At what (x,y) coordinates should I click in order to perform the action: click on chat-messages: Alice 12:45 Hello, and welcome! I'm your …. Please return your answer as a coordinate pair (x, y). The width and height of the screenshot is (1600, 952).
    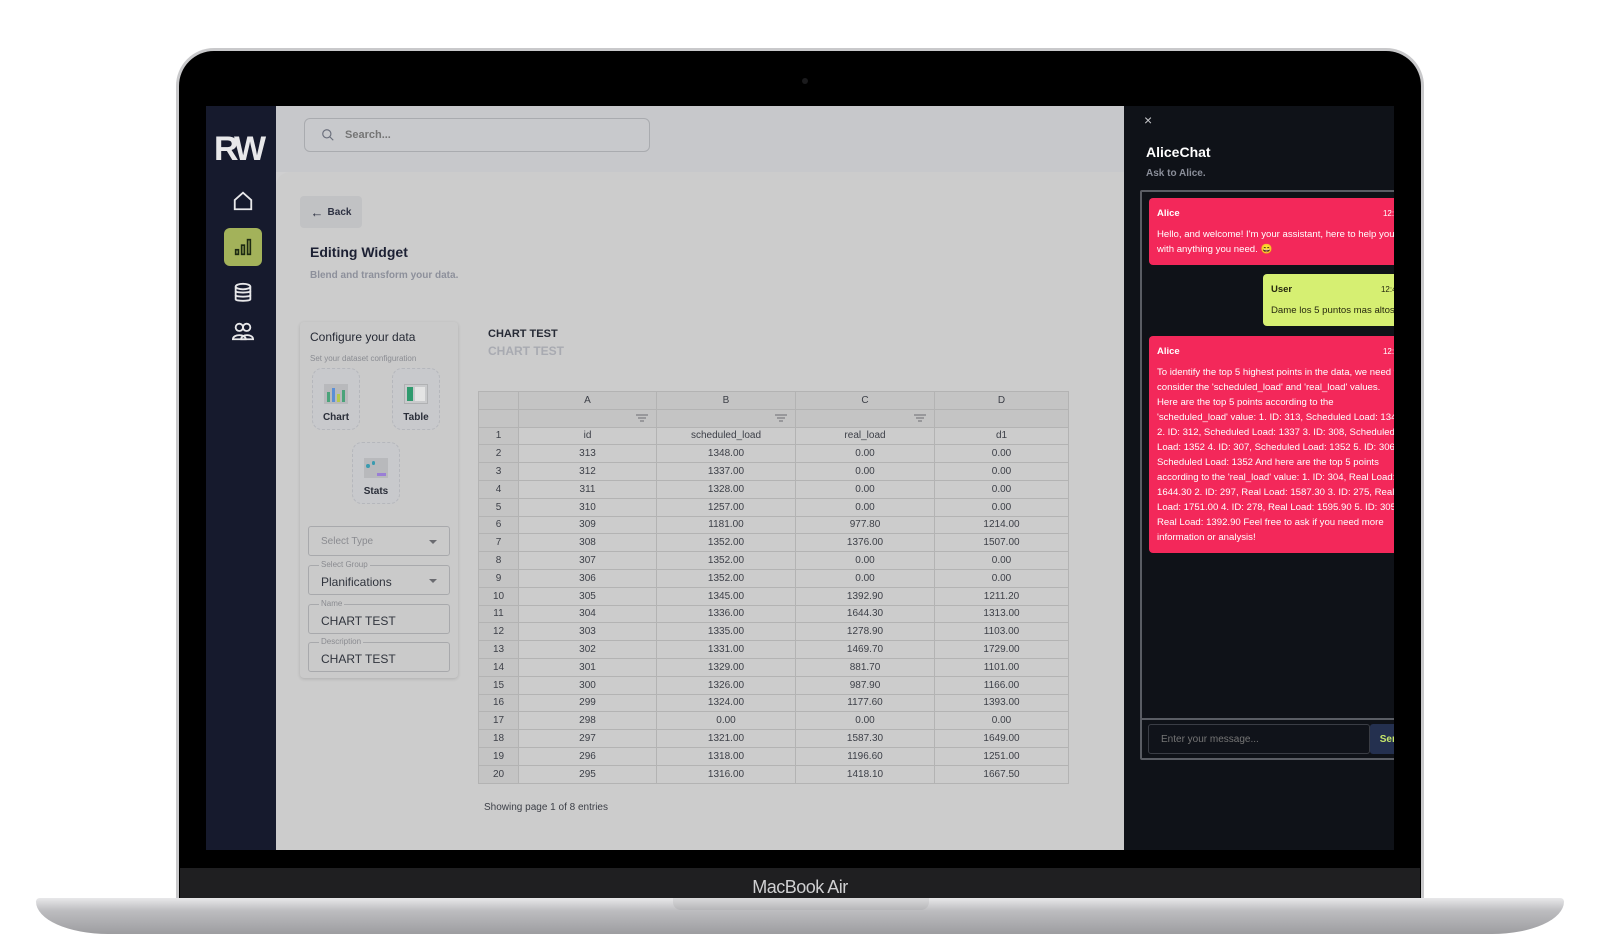
    Looking at the image, I should click on (1267, 455).